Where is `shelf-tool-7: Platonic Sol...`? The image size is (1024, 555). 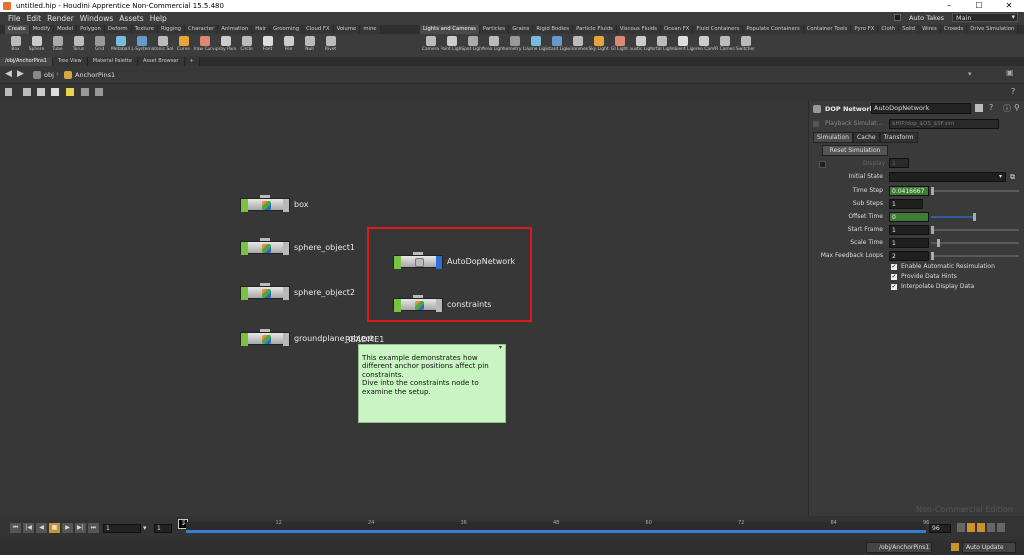
shelf-tool-7: Platonic Sol... is located at coordinates (162, 45).